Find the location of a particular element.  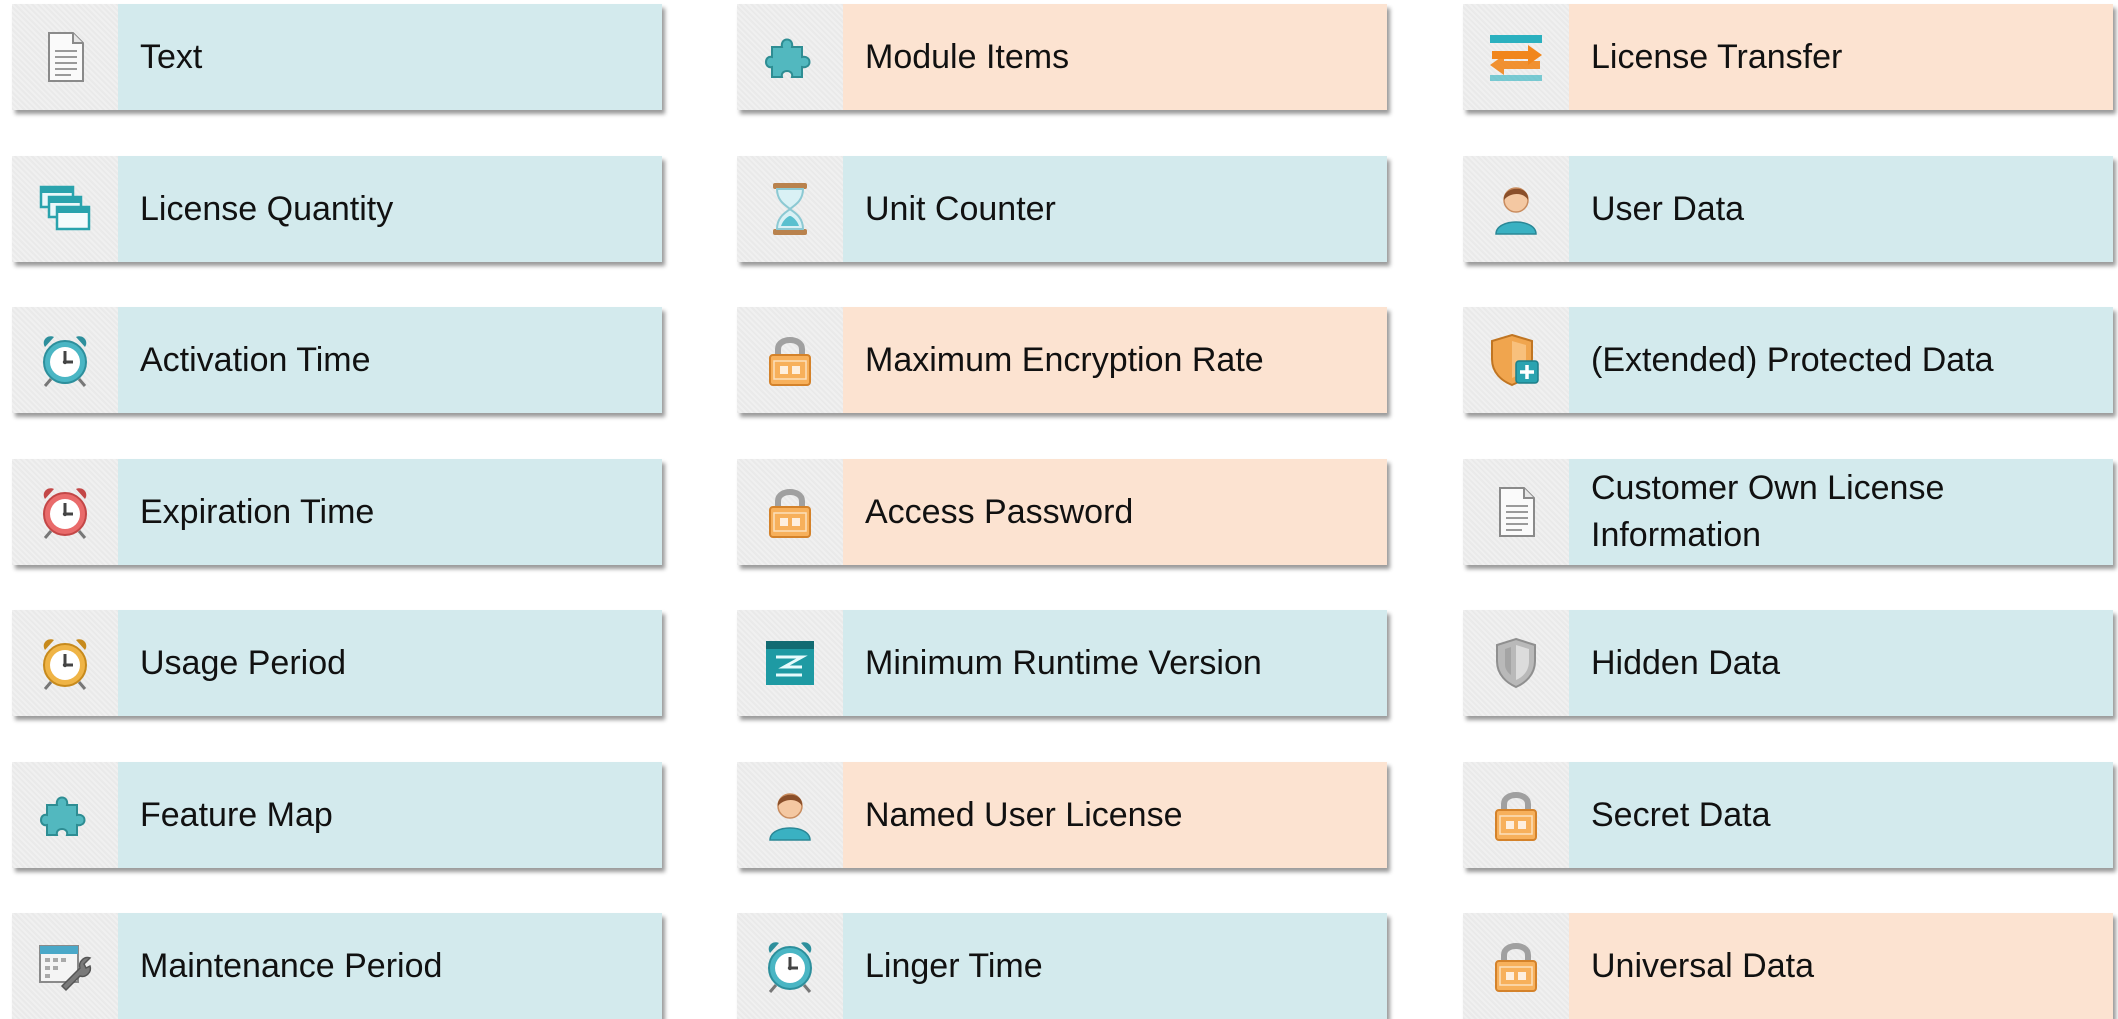

tile-label: Activation Time is located at coordinates (390, 360).